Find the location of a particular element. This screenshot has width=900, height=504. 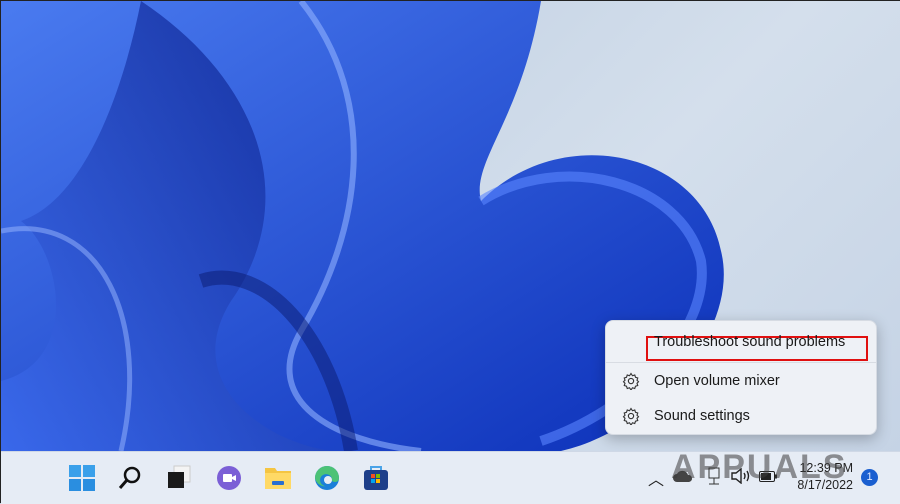

menu-item-troubleshoot-sound: Troubleshoot sound problems is located at coordinates (741, 344).